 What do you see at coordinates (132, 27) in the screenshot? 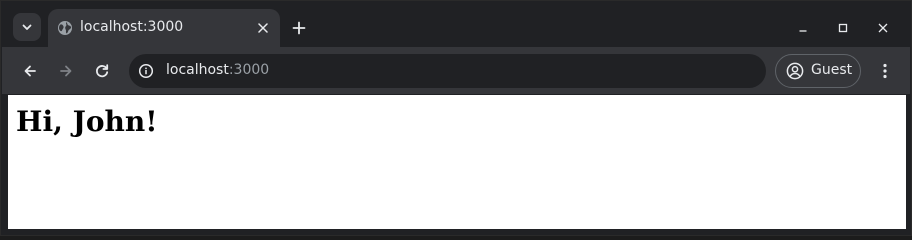
I see `tab-title: localhost:3000` at bounding box center [132, 27].